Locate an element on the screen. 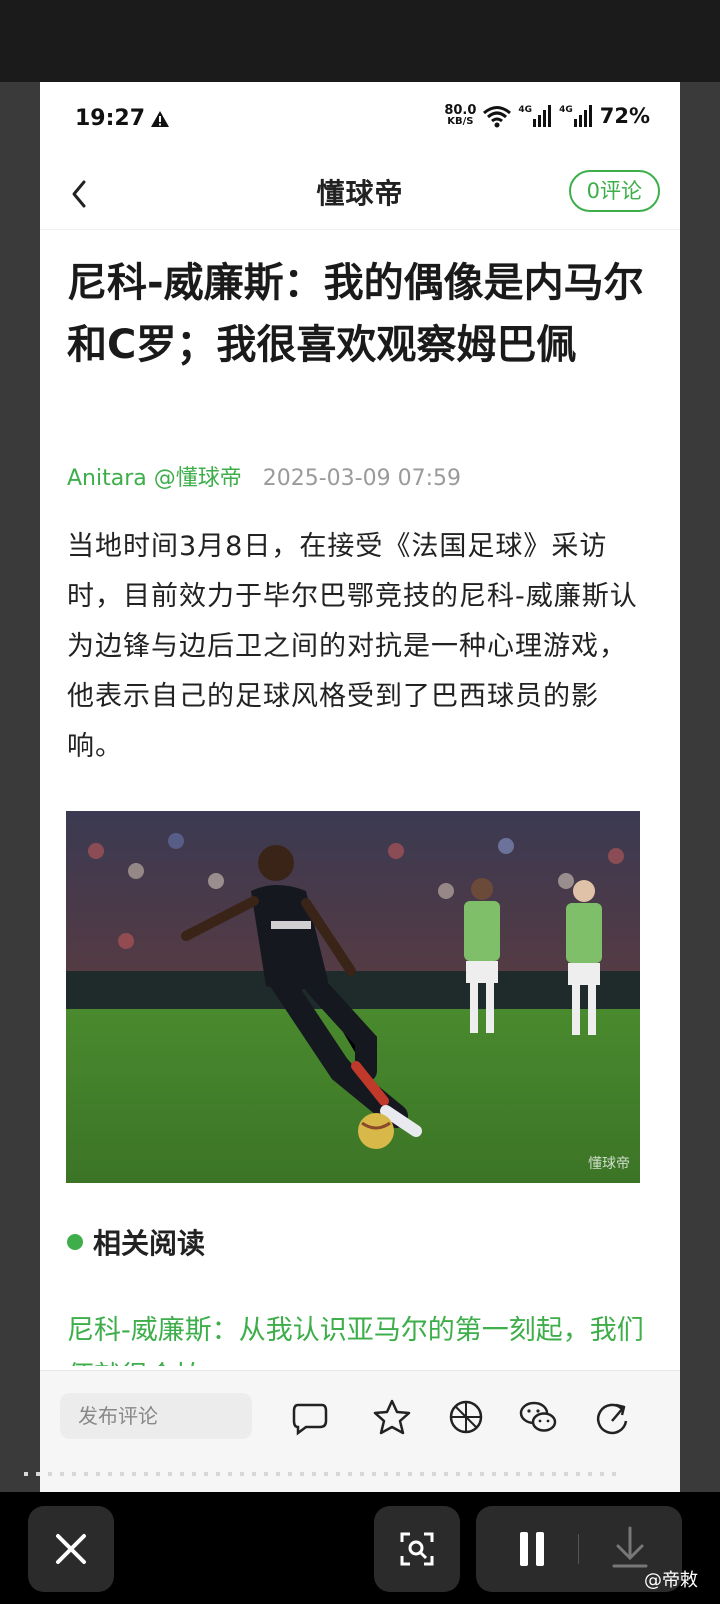  top-dark-area is located at coordinates (360, 41).